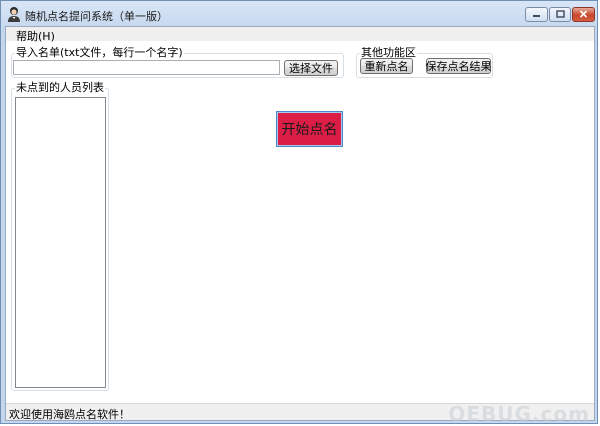 This screenshot has width=600, height=426. Describe the element at coordinates (386, 66) in the screenshot. I see `reroll-button: 重新点名` at that location.